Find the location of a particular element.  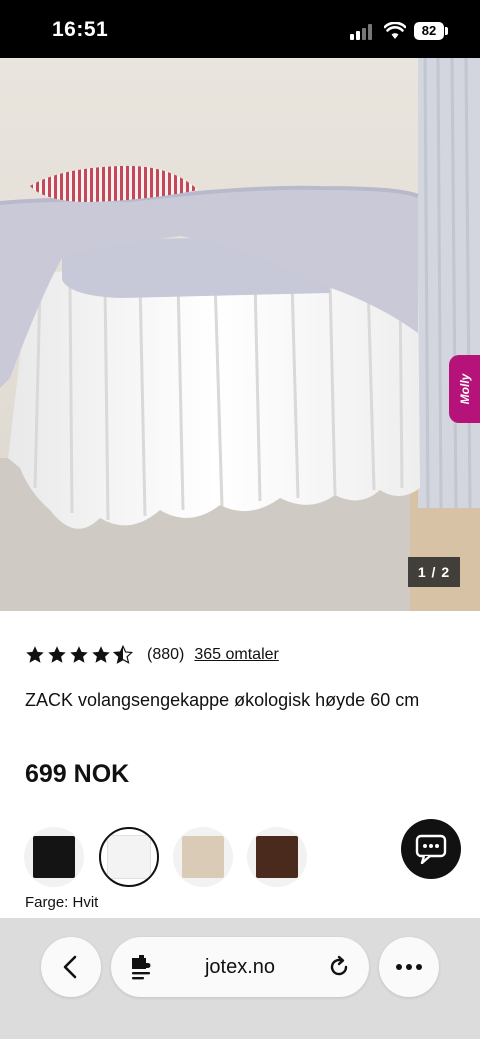

chat-button is located at coordinates (431, 849).